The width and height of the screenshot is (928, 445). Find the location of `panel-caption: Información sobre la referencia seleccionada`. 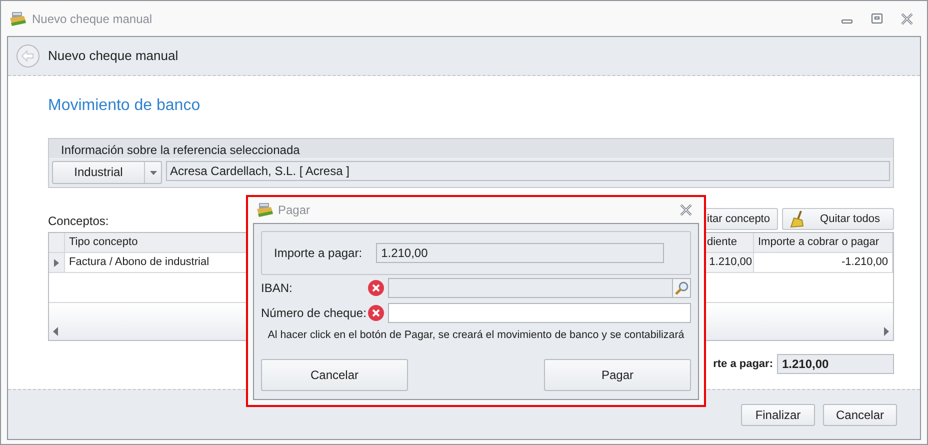

panel-caption: Información sobre la referencia seleccionada is located at coordinates (471, 149).